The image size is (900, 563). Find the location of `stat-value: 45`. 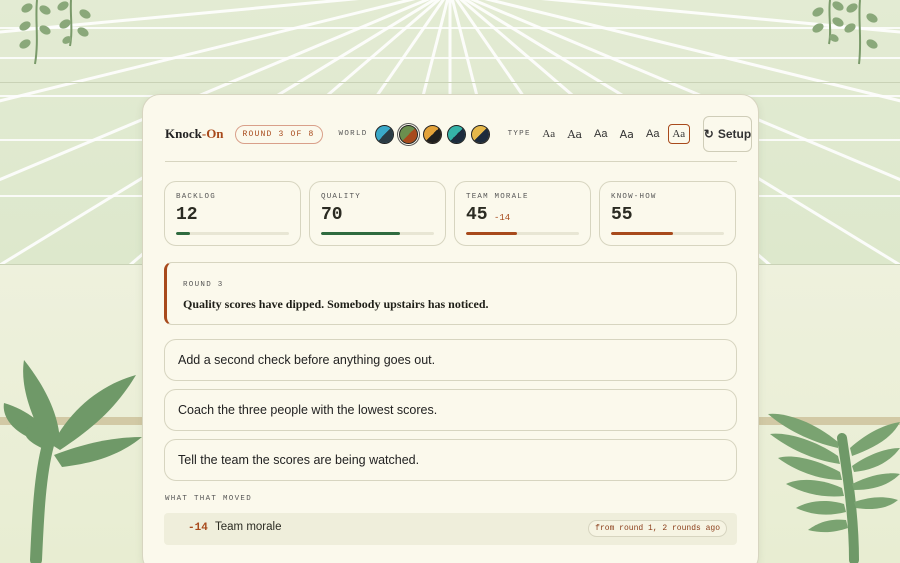

stat-value: 45 is located at coordinates (477, 215).